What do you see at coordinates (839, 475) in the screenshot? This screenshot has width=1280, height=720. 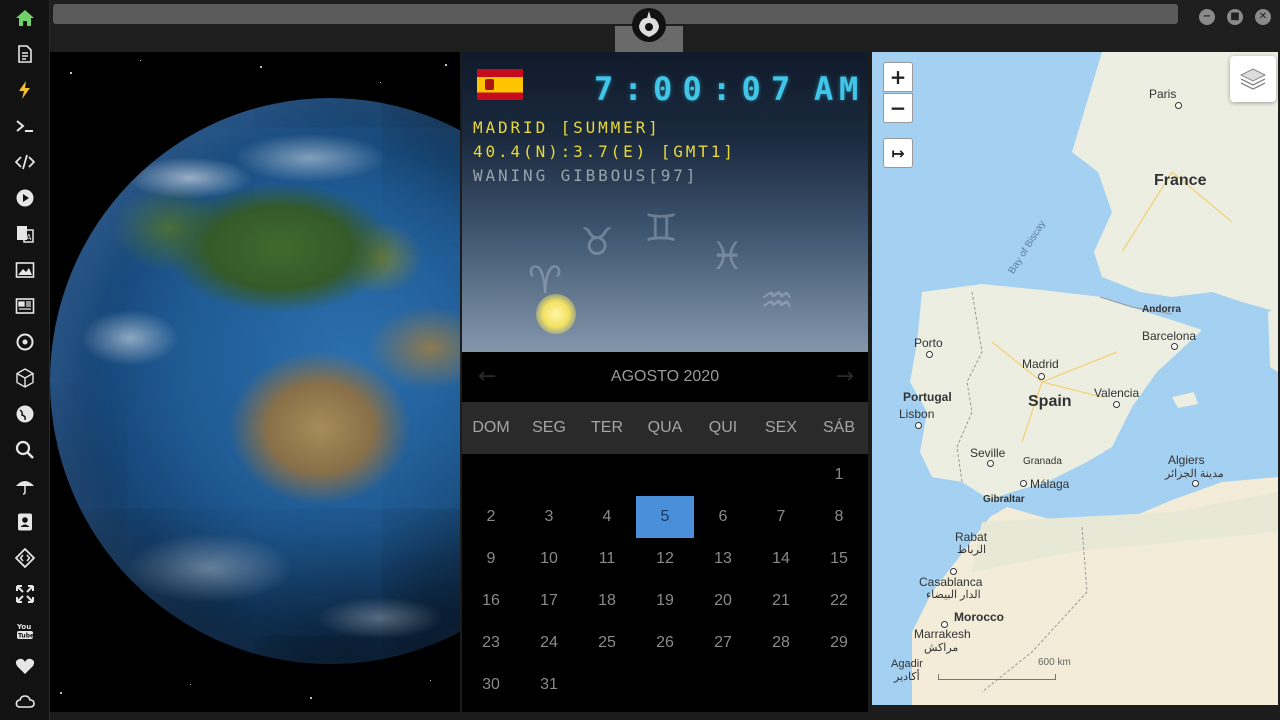 I see `calendar-day: 1` at bounding box center [839, 475].